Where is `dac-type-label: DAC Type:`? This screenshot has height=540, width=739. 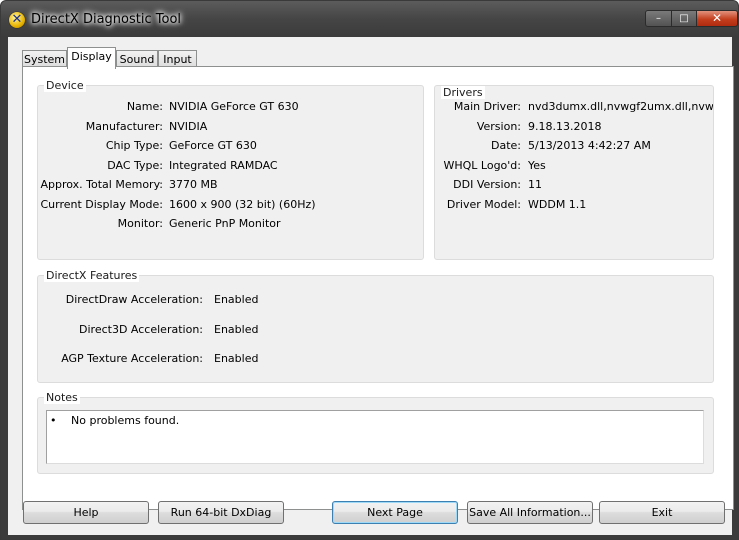
dac-type-label: DAC Type: is located at coordinates (135, 165).